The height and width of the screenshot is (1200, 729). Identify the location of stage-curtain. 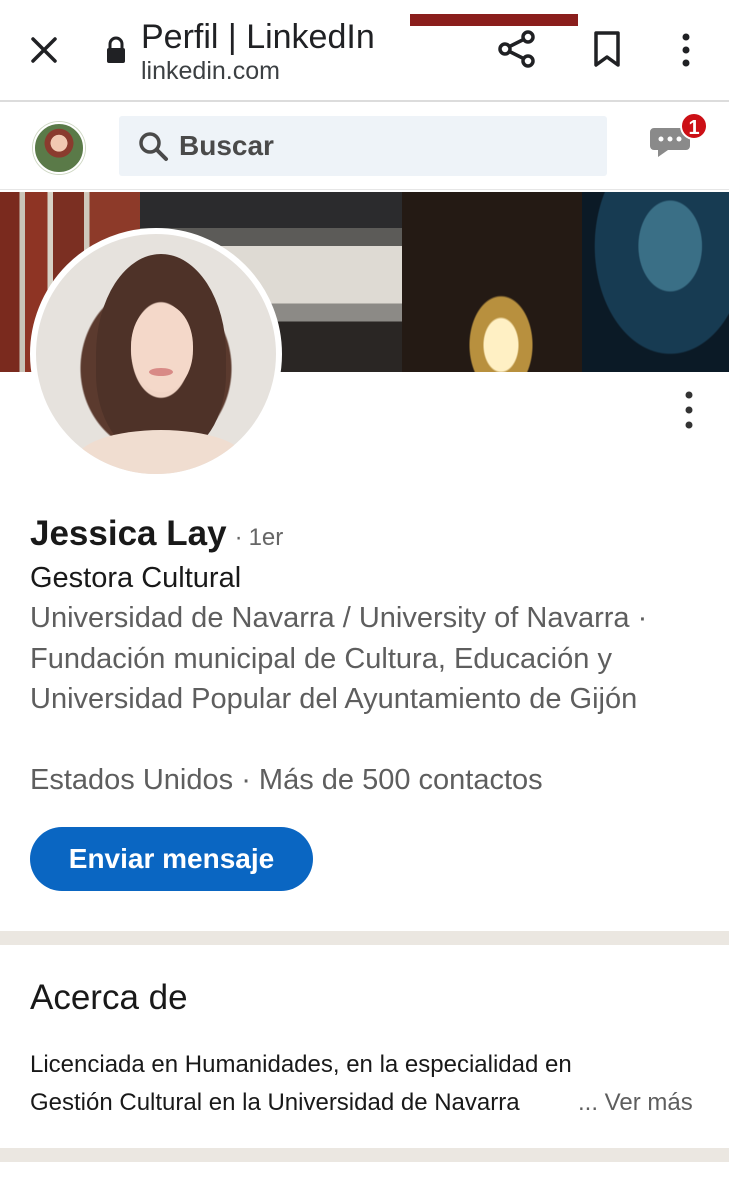
(494, 20).